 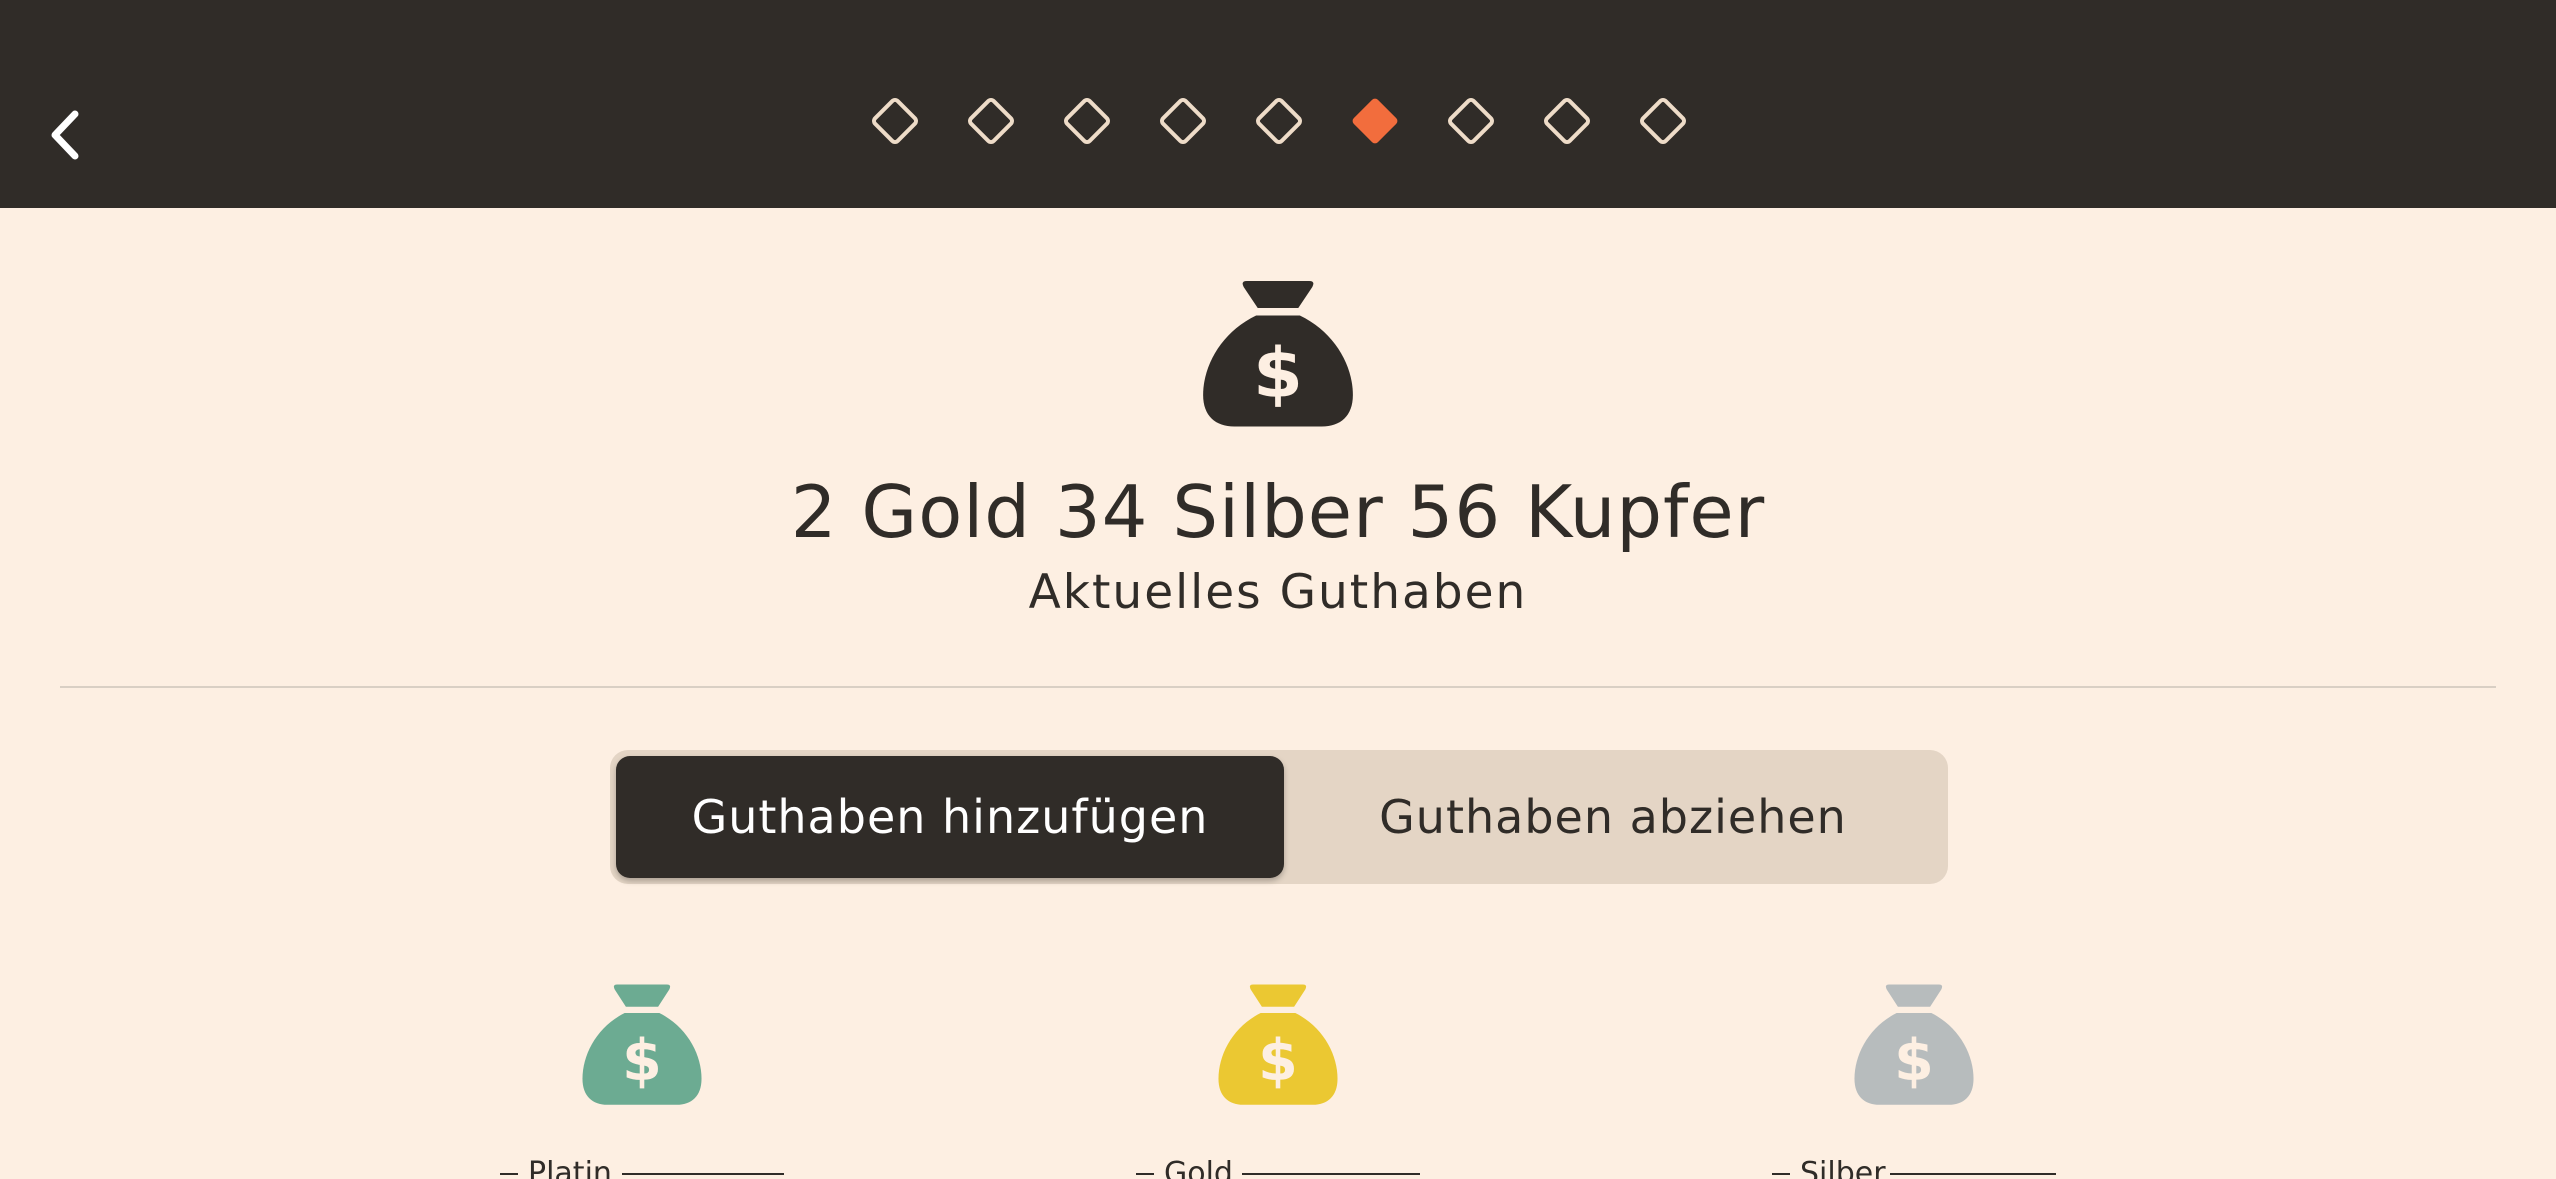 What do you see at coordinates (1278, 592) in the screenshot?
I see `balance-label: Aktuelles Guthaben` at bounding box center [1278, 592].